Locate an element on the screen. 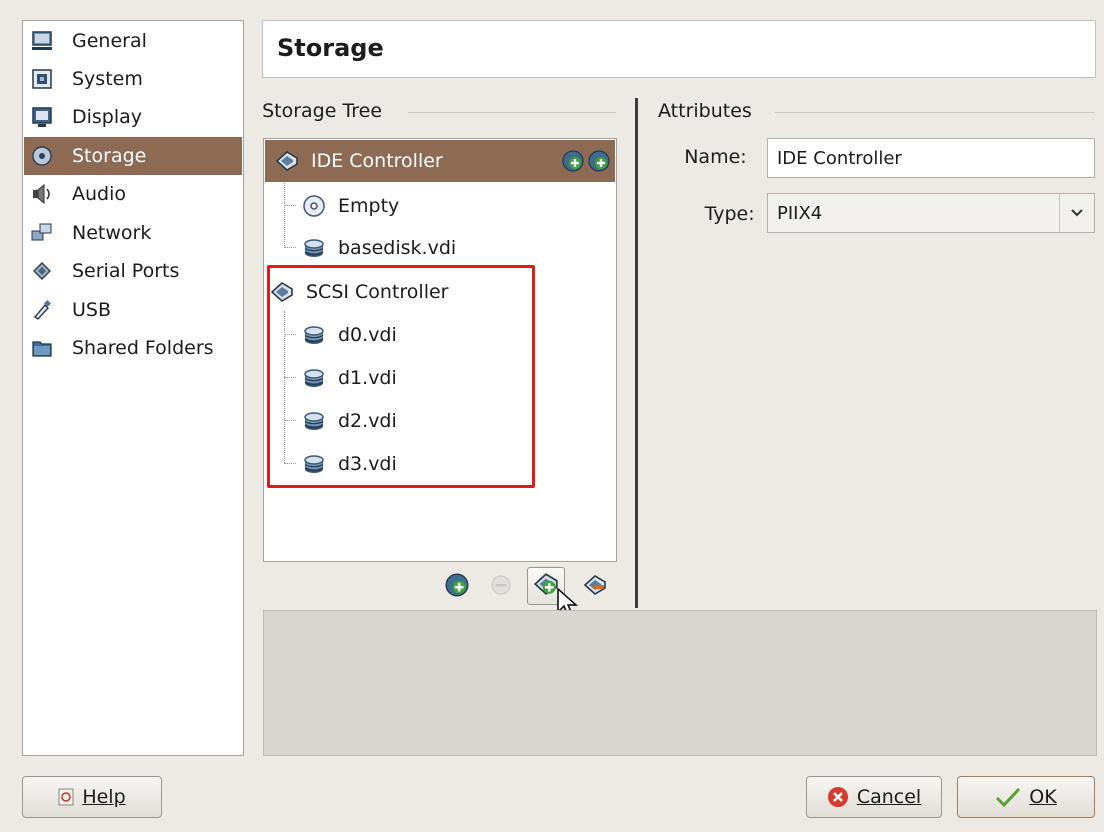 The image size is (1104, 832). storage-tree-divider is located at coordinates (512, 112).